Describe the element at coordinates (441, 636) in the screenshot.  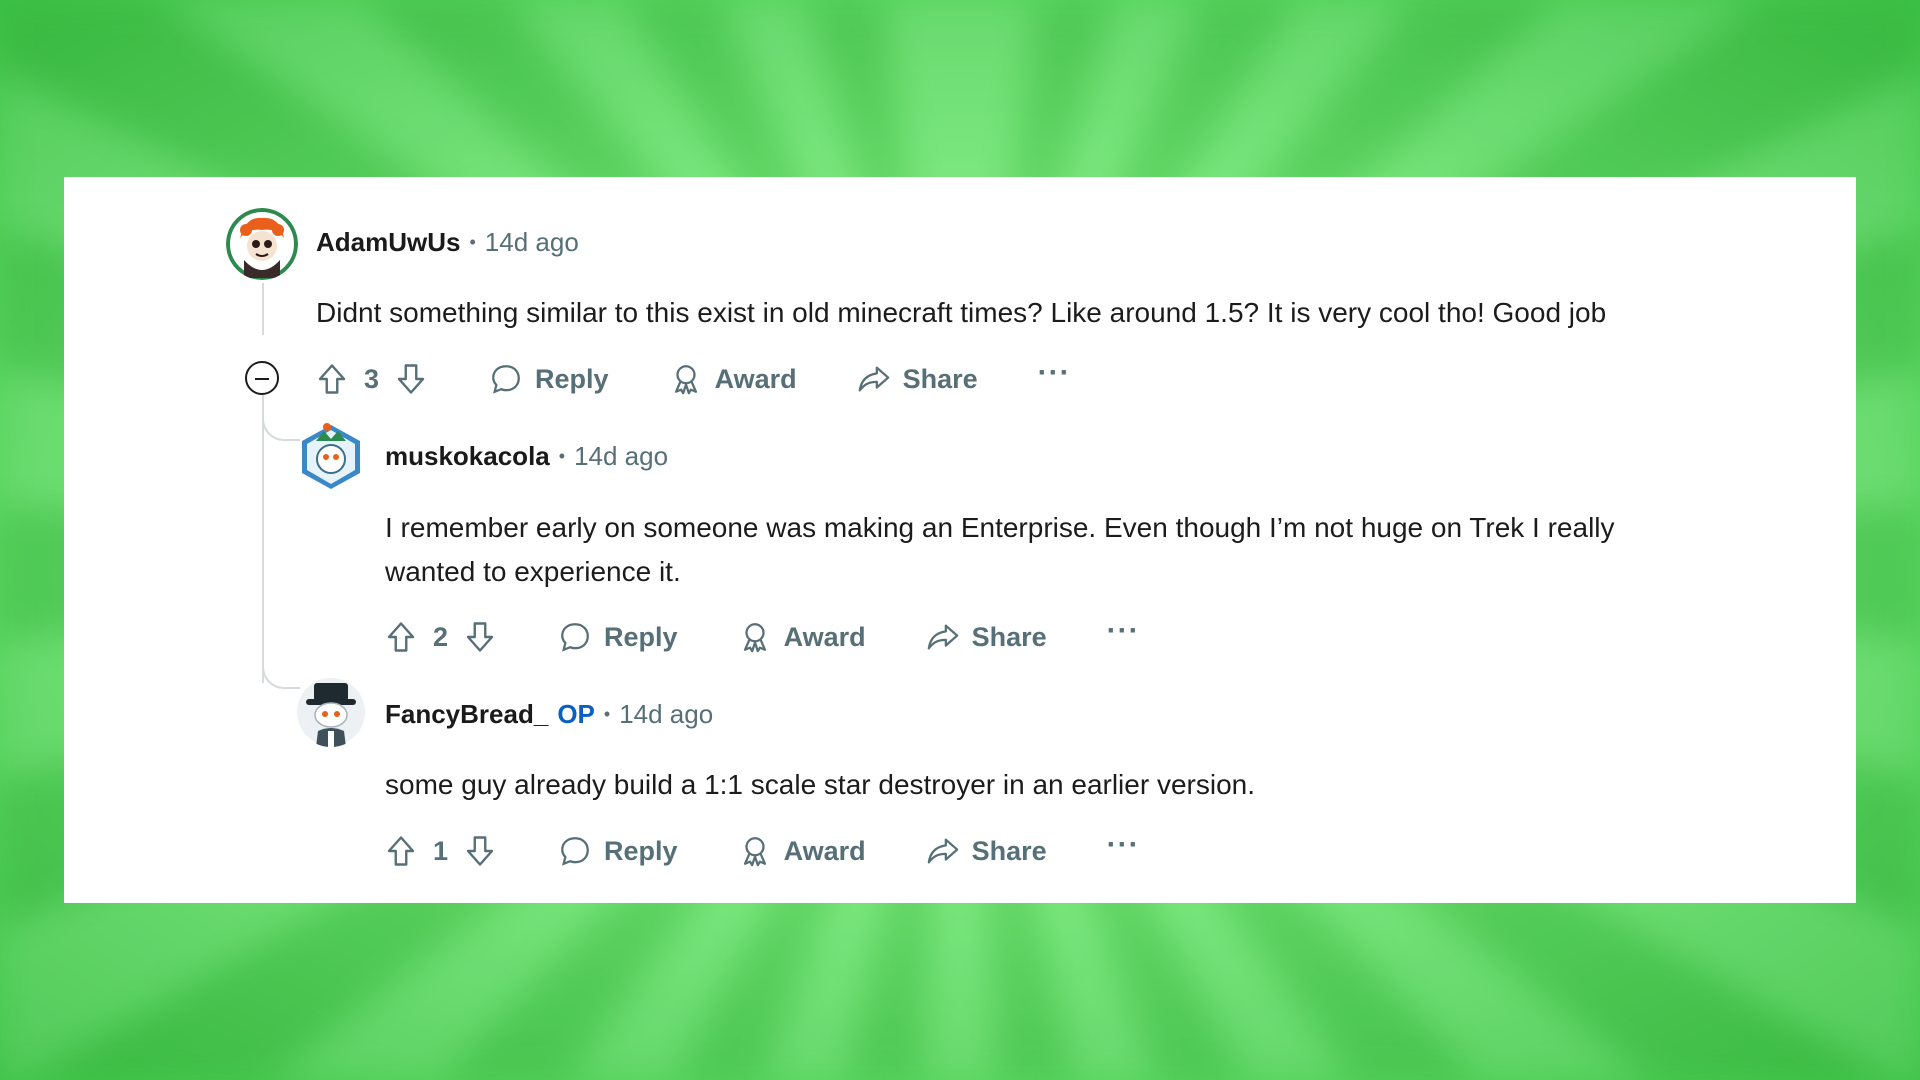
I see `vote-count: 2` at that location.